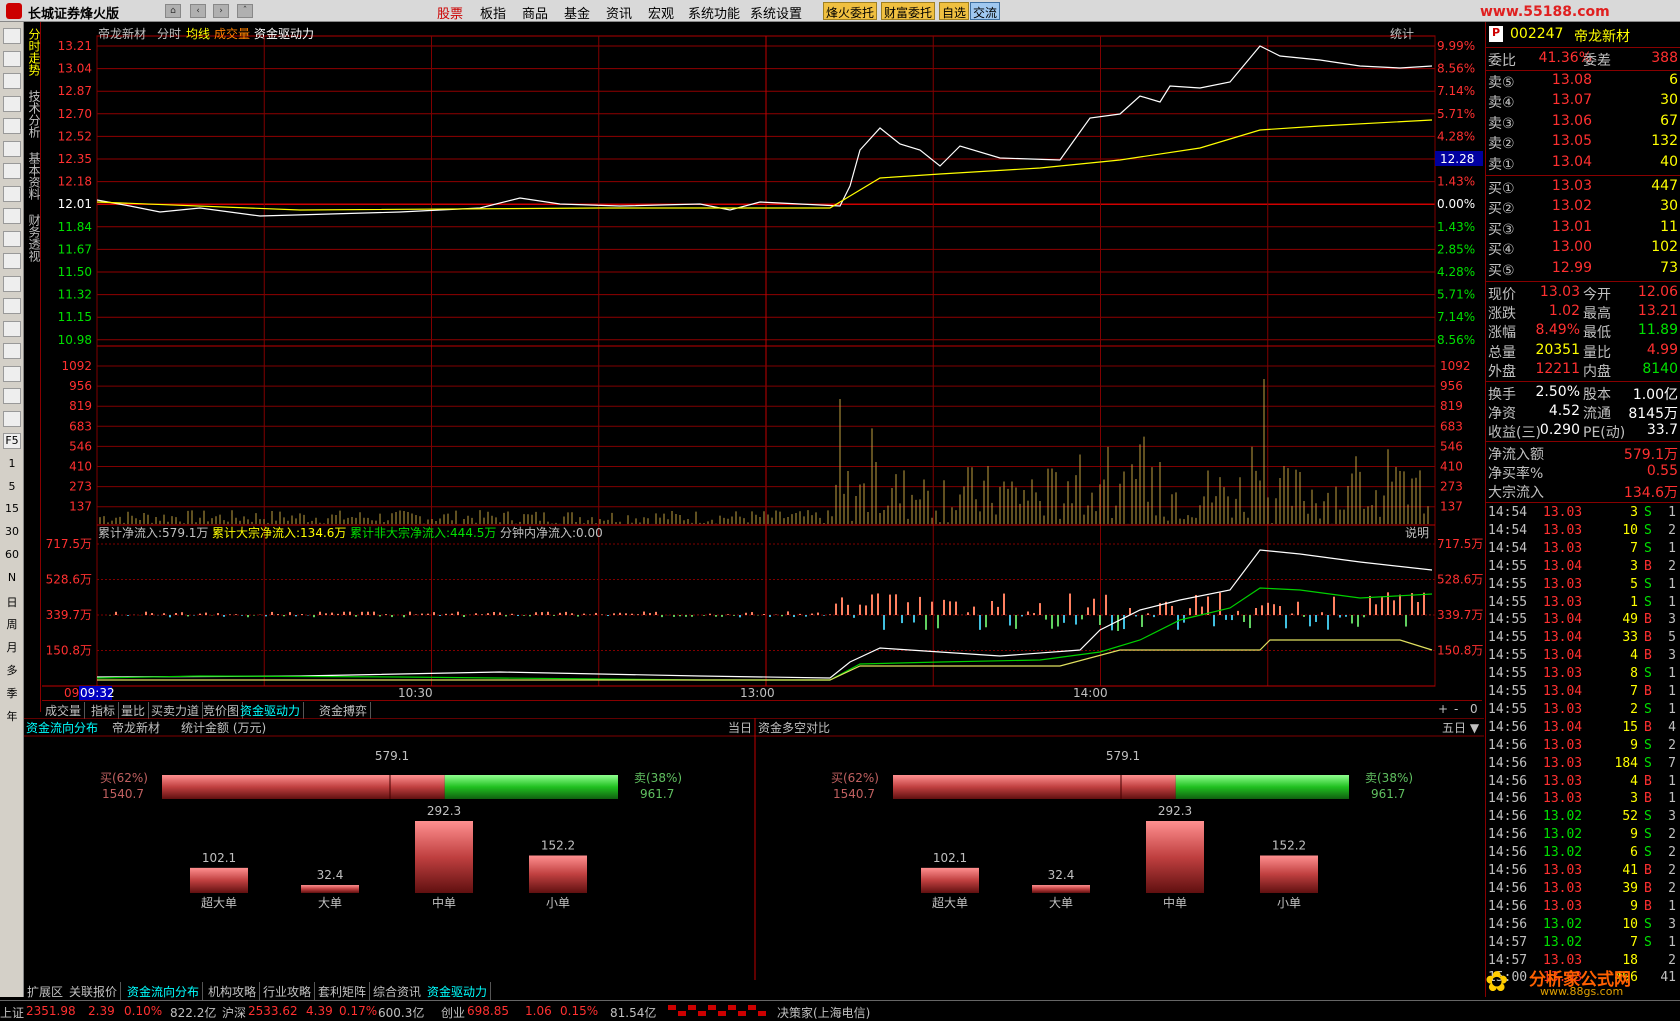 The height and width of the screenshot is (1021, 1680). Describe the element at coordinates (1451, 467) in the screenshot. I see `vol-tick-r: 410` at that location.